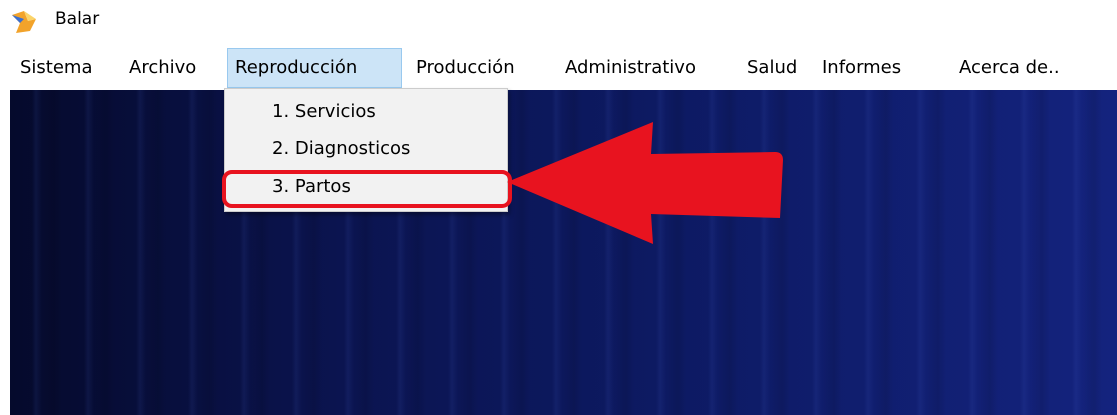  I want to click on fox-app-icon, so click(24, 22).